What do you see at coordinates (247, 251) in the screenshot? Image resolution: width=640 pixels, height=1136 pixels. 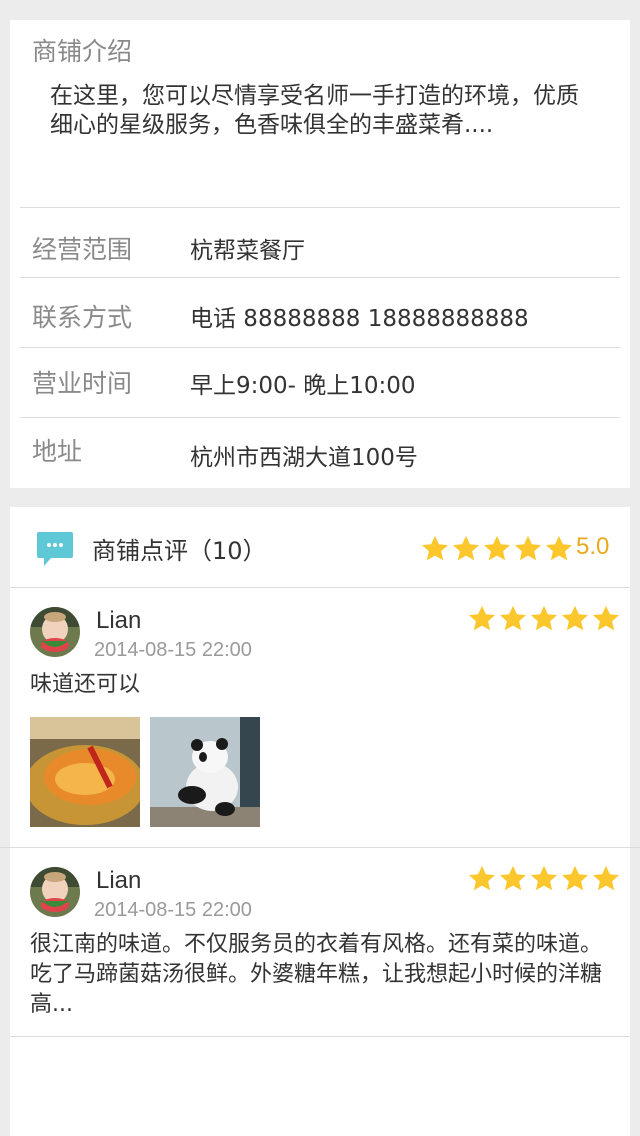 I see `business-scope-value: 杭帮菜餐厅` at bounding box center [247, 251].